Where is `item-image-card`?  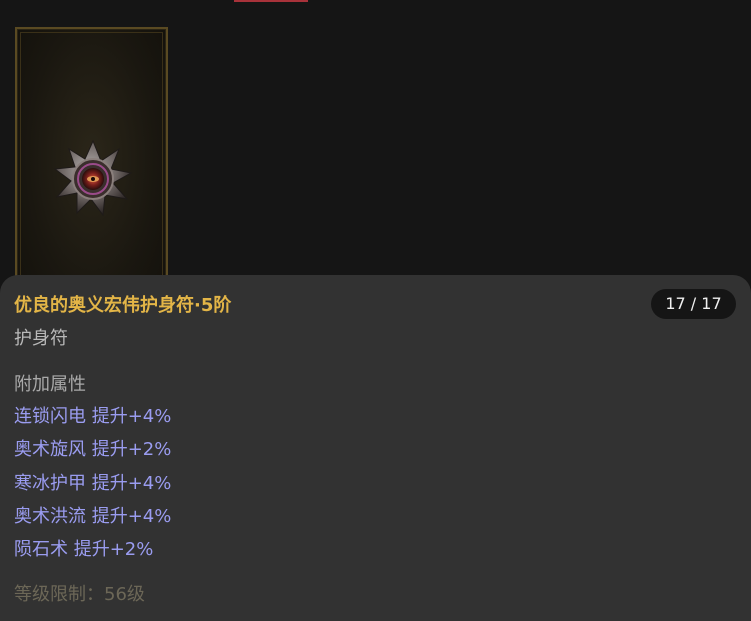
item-image-card is located at coordinates (91, 172).